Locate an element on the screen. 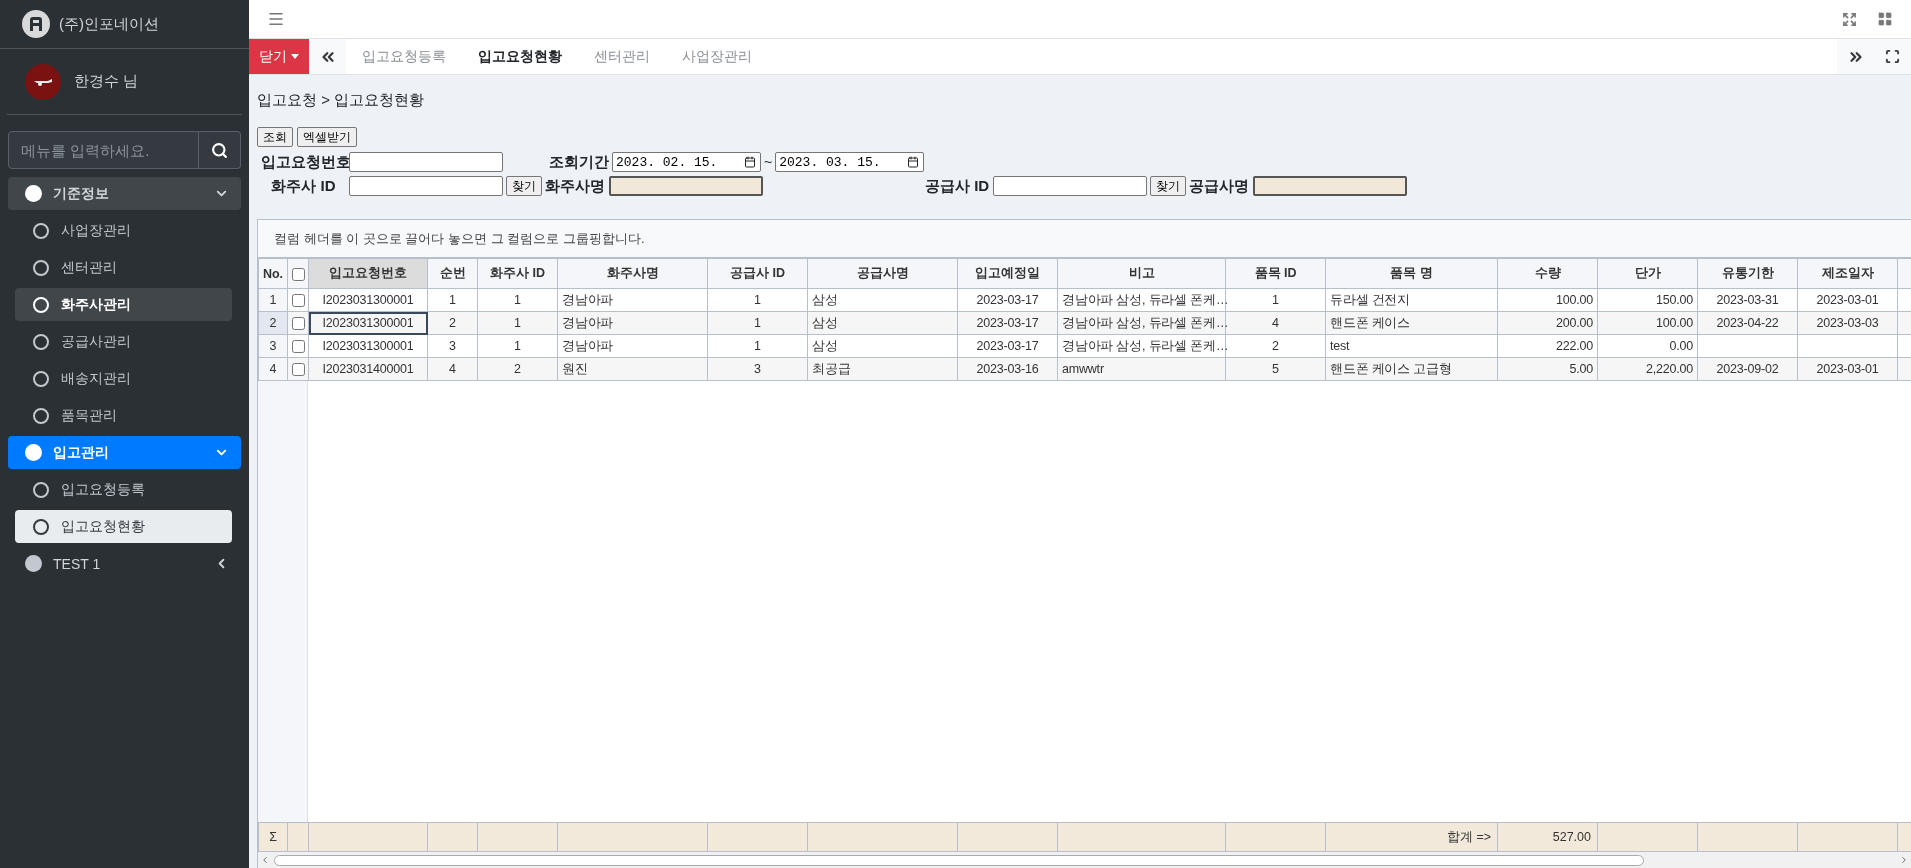  menu-group: 입고관리 is located at coordinates (124, 452).